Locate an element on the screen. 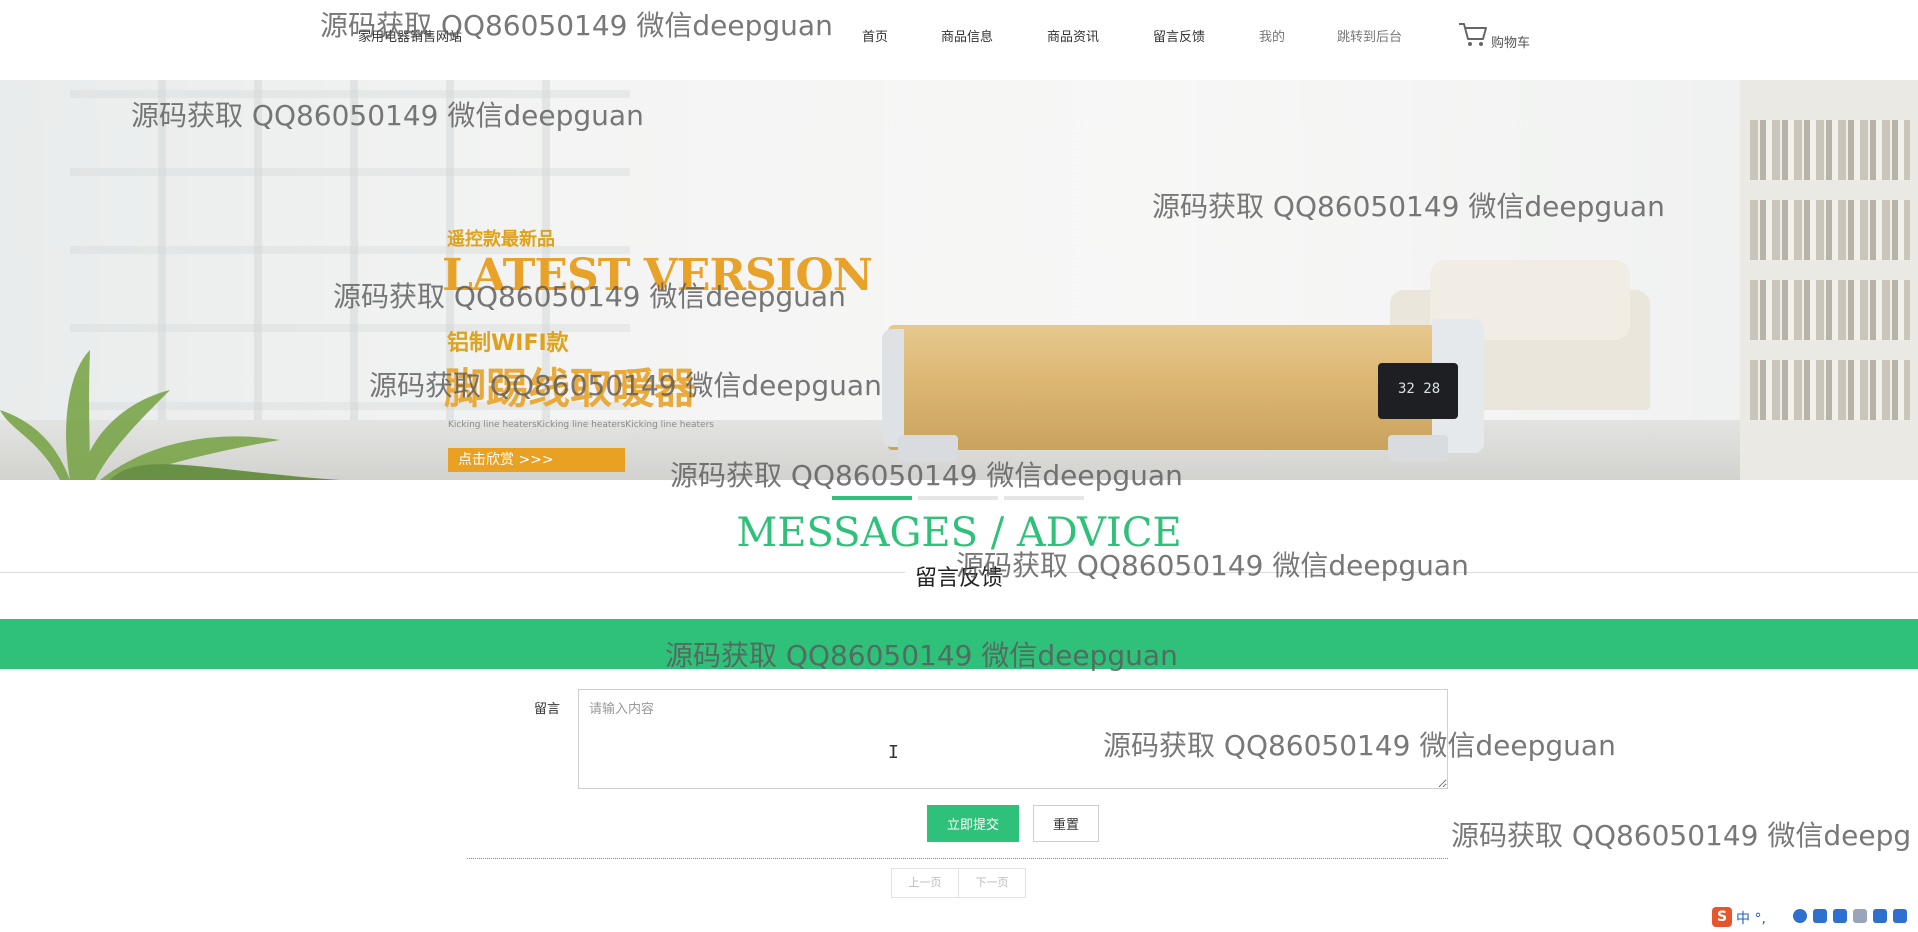 This screenshot has height=932, width=1918. grid-icon is located at coordinates (1900, 916).